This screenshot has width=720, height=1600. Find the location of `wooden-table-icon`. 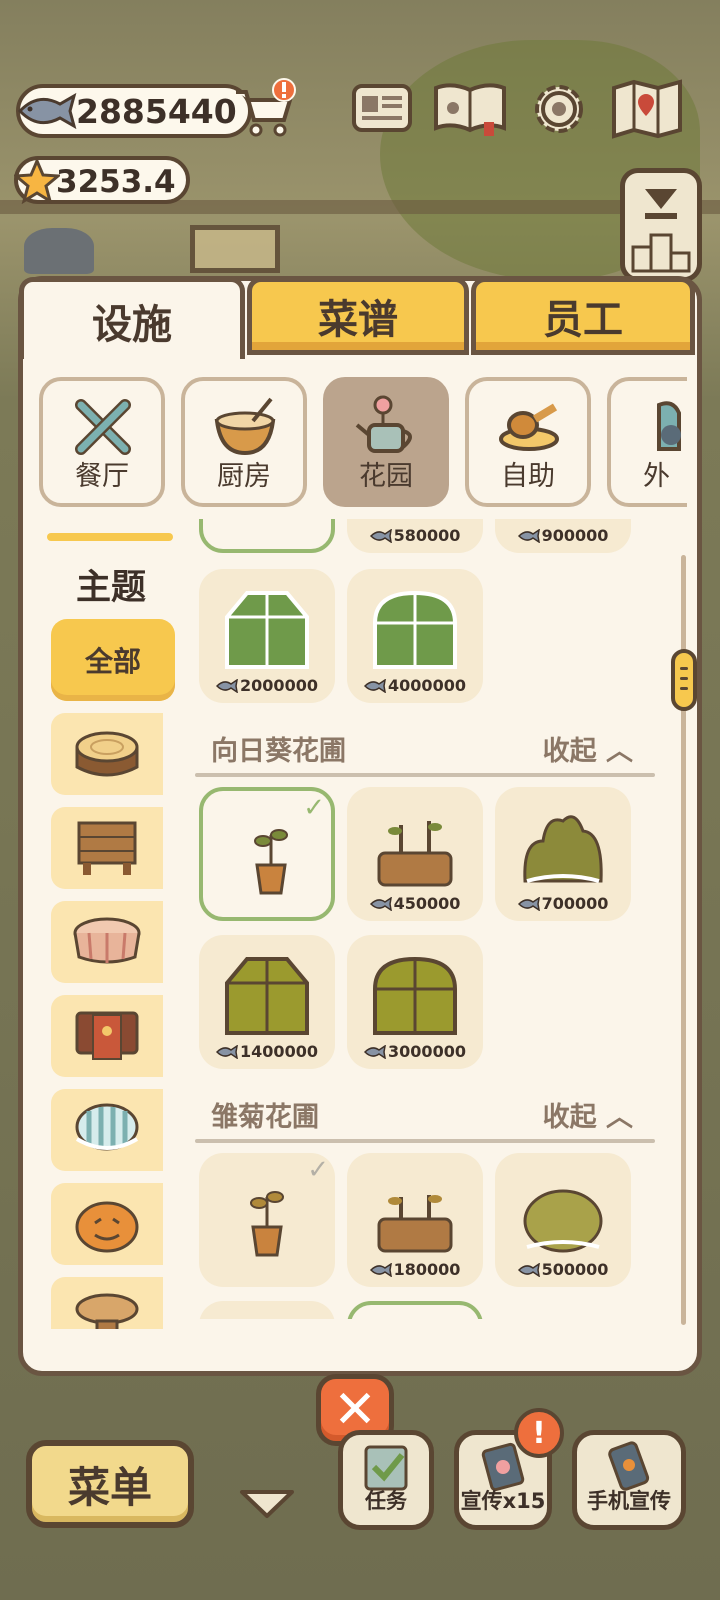

wooden-table-icon is located at coordinates (107, 848).